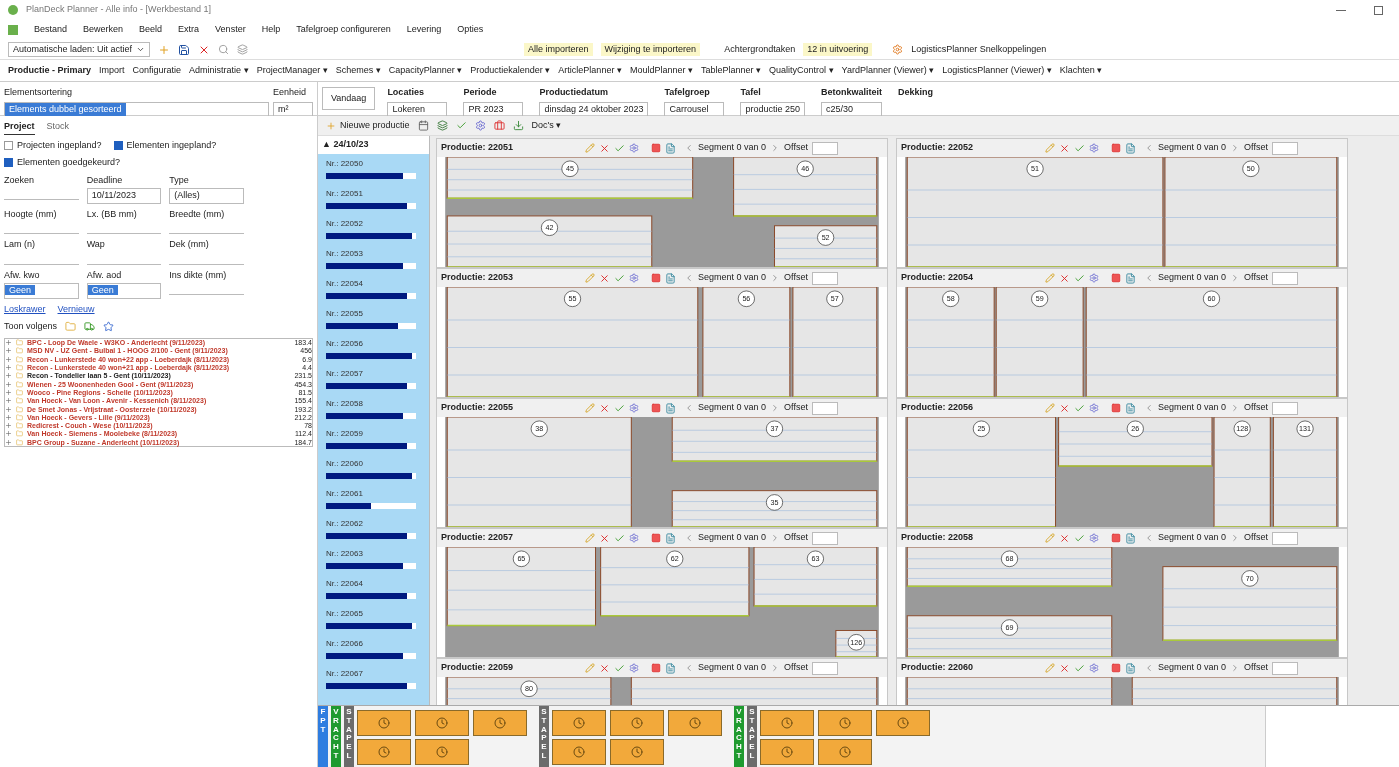 The width and height of the screenshot is (1399, 767). Describe the element at coordinates (62, 163) in the screenshot. I see `checkbox-option: Elementen goedgekeurd?` at that location.